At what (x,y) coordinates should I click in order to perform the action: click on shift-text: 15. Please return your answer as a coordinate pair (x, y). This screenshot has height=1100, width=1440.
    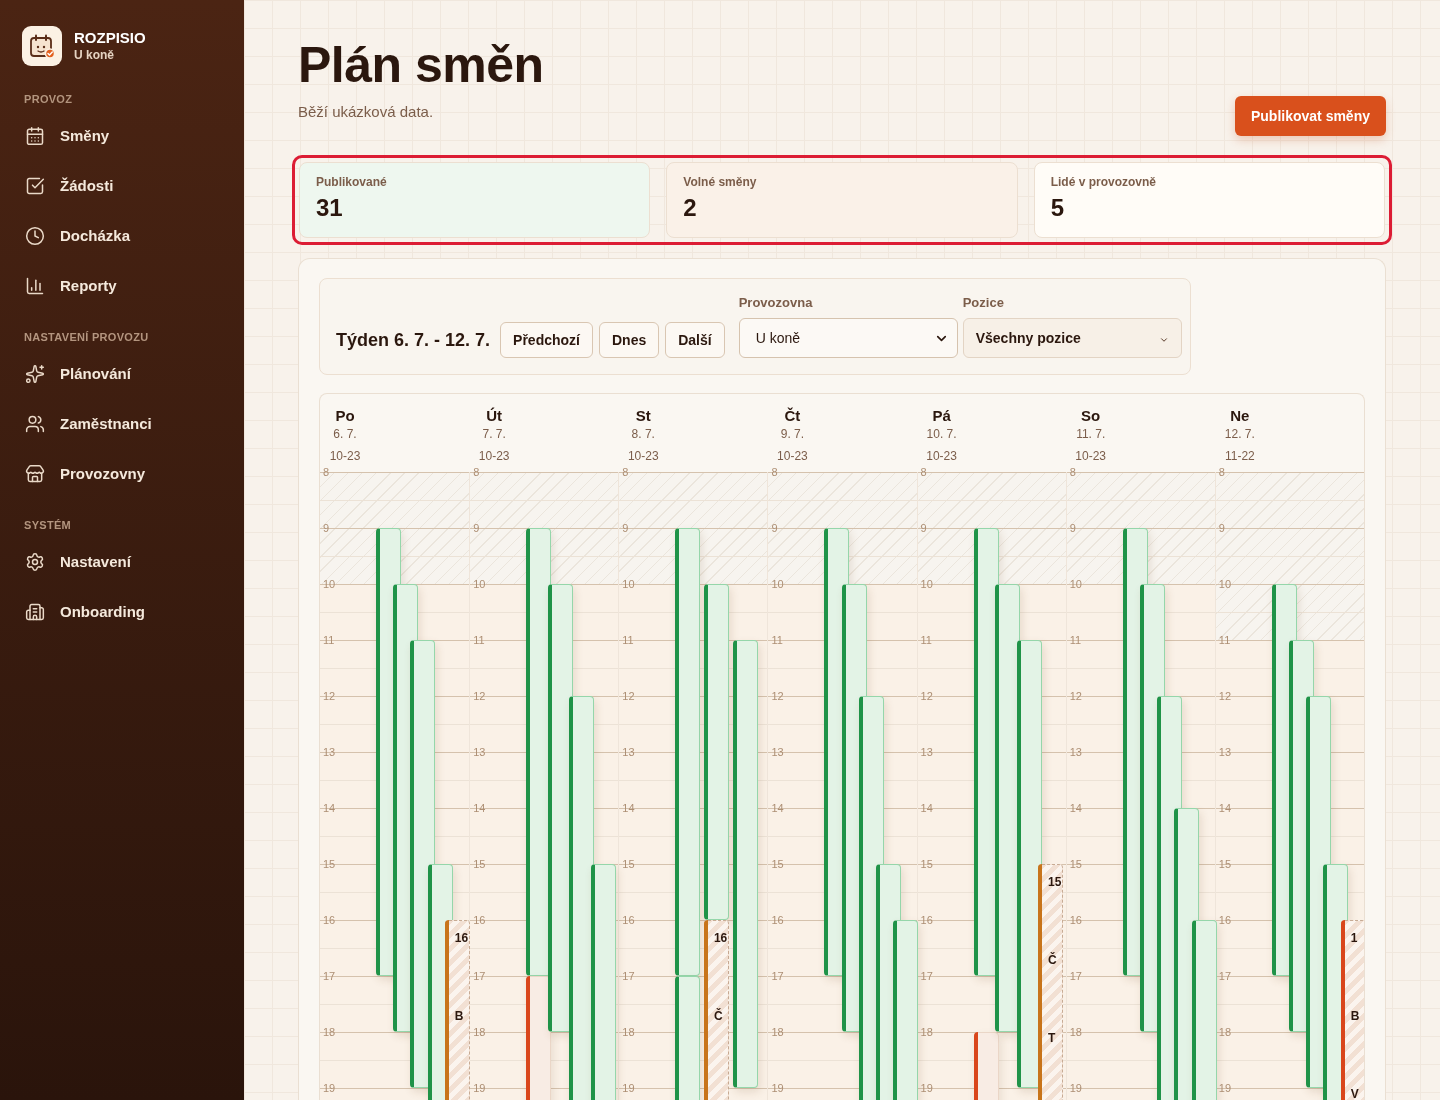
    Looking at the image, I should click on (1055, 882).